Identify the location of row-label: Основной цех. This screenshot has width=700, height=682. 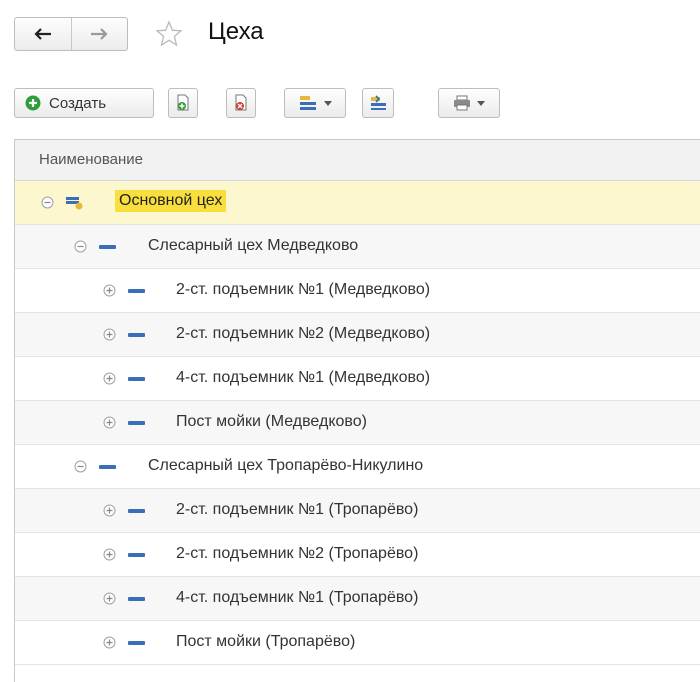
(171, 201).